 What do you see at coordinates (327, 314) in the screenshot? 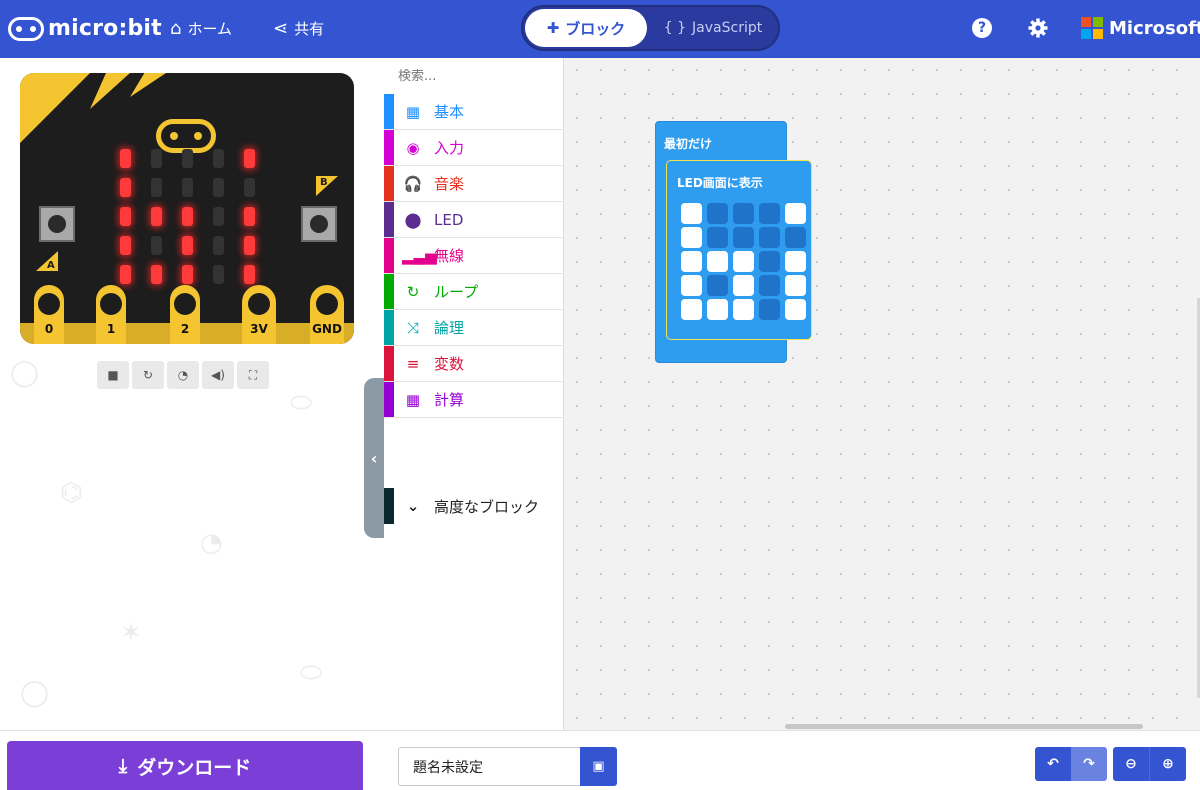
I see `pin-gnd: GND` at bounding box center [327, 314].